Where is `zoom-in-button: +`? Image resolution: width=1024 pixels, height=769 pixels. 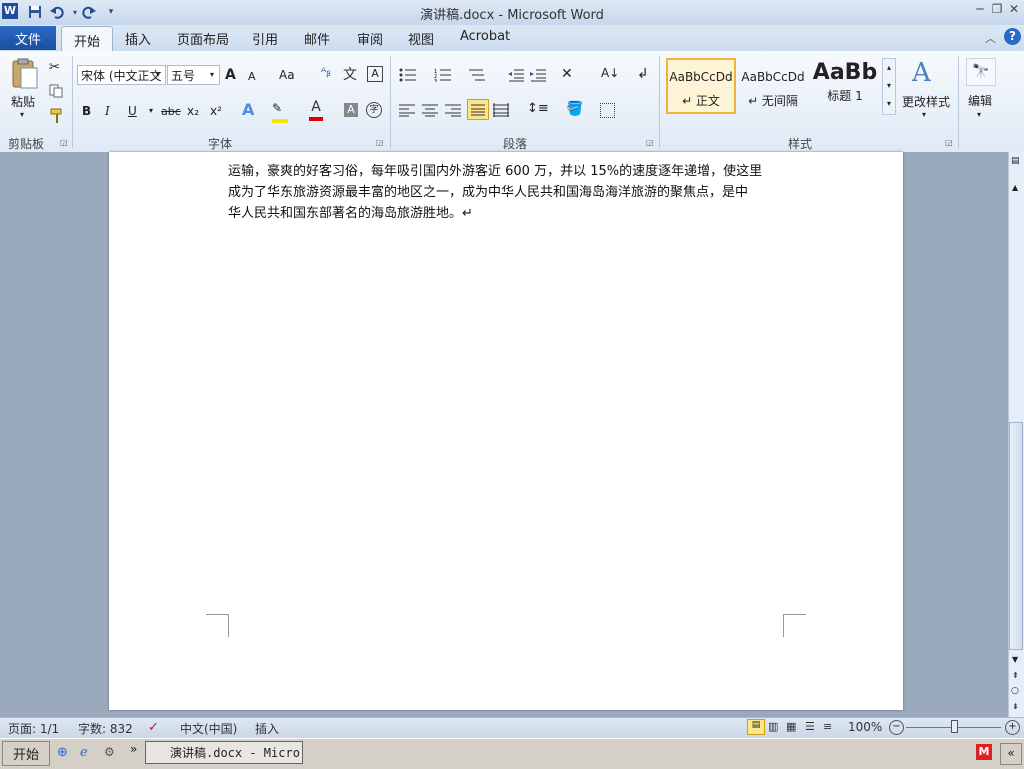 zoom-in-button: + is located at coordinates (1012, 727).